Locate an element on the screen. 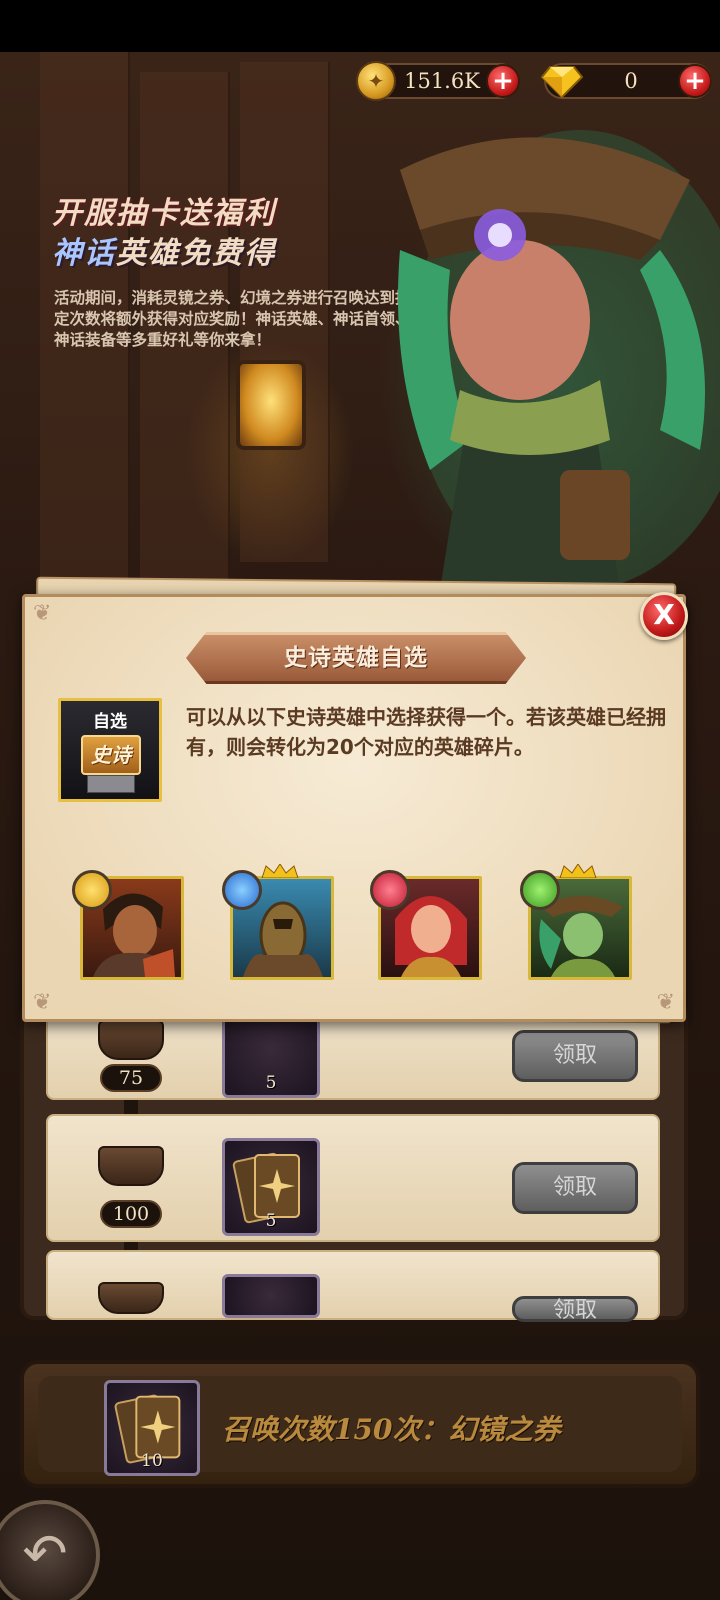 The image size is (720, 1600). milestone-count: 100 is located at coordinates (131, 1214).